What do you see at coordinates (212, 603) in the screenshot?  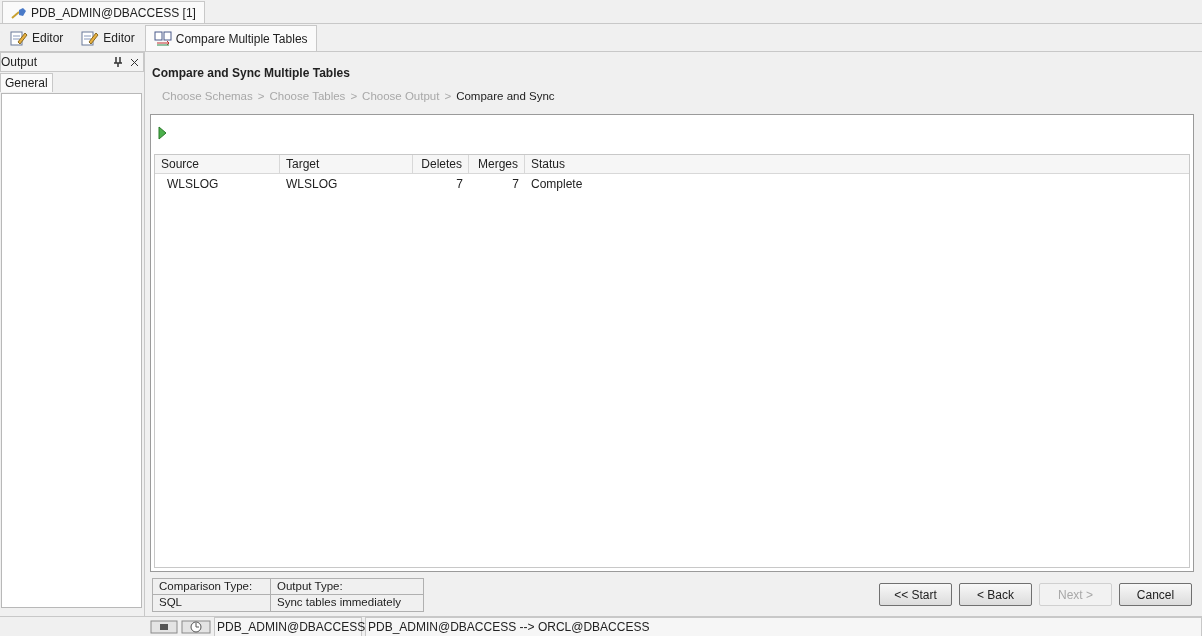 I see `summary-value: SQL` at bounding box center [212, 603].